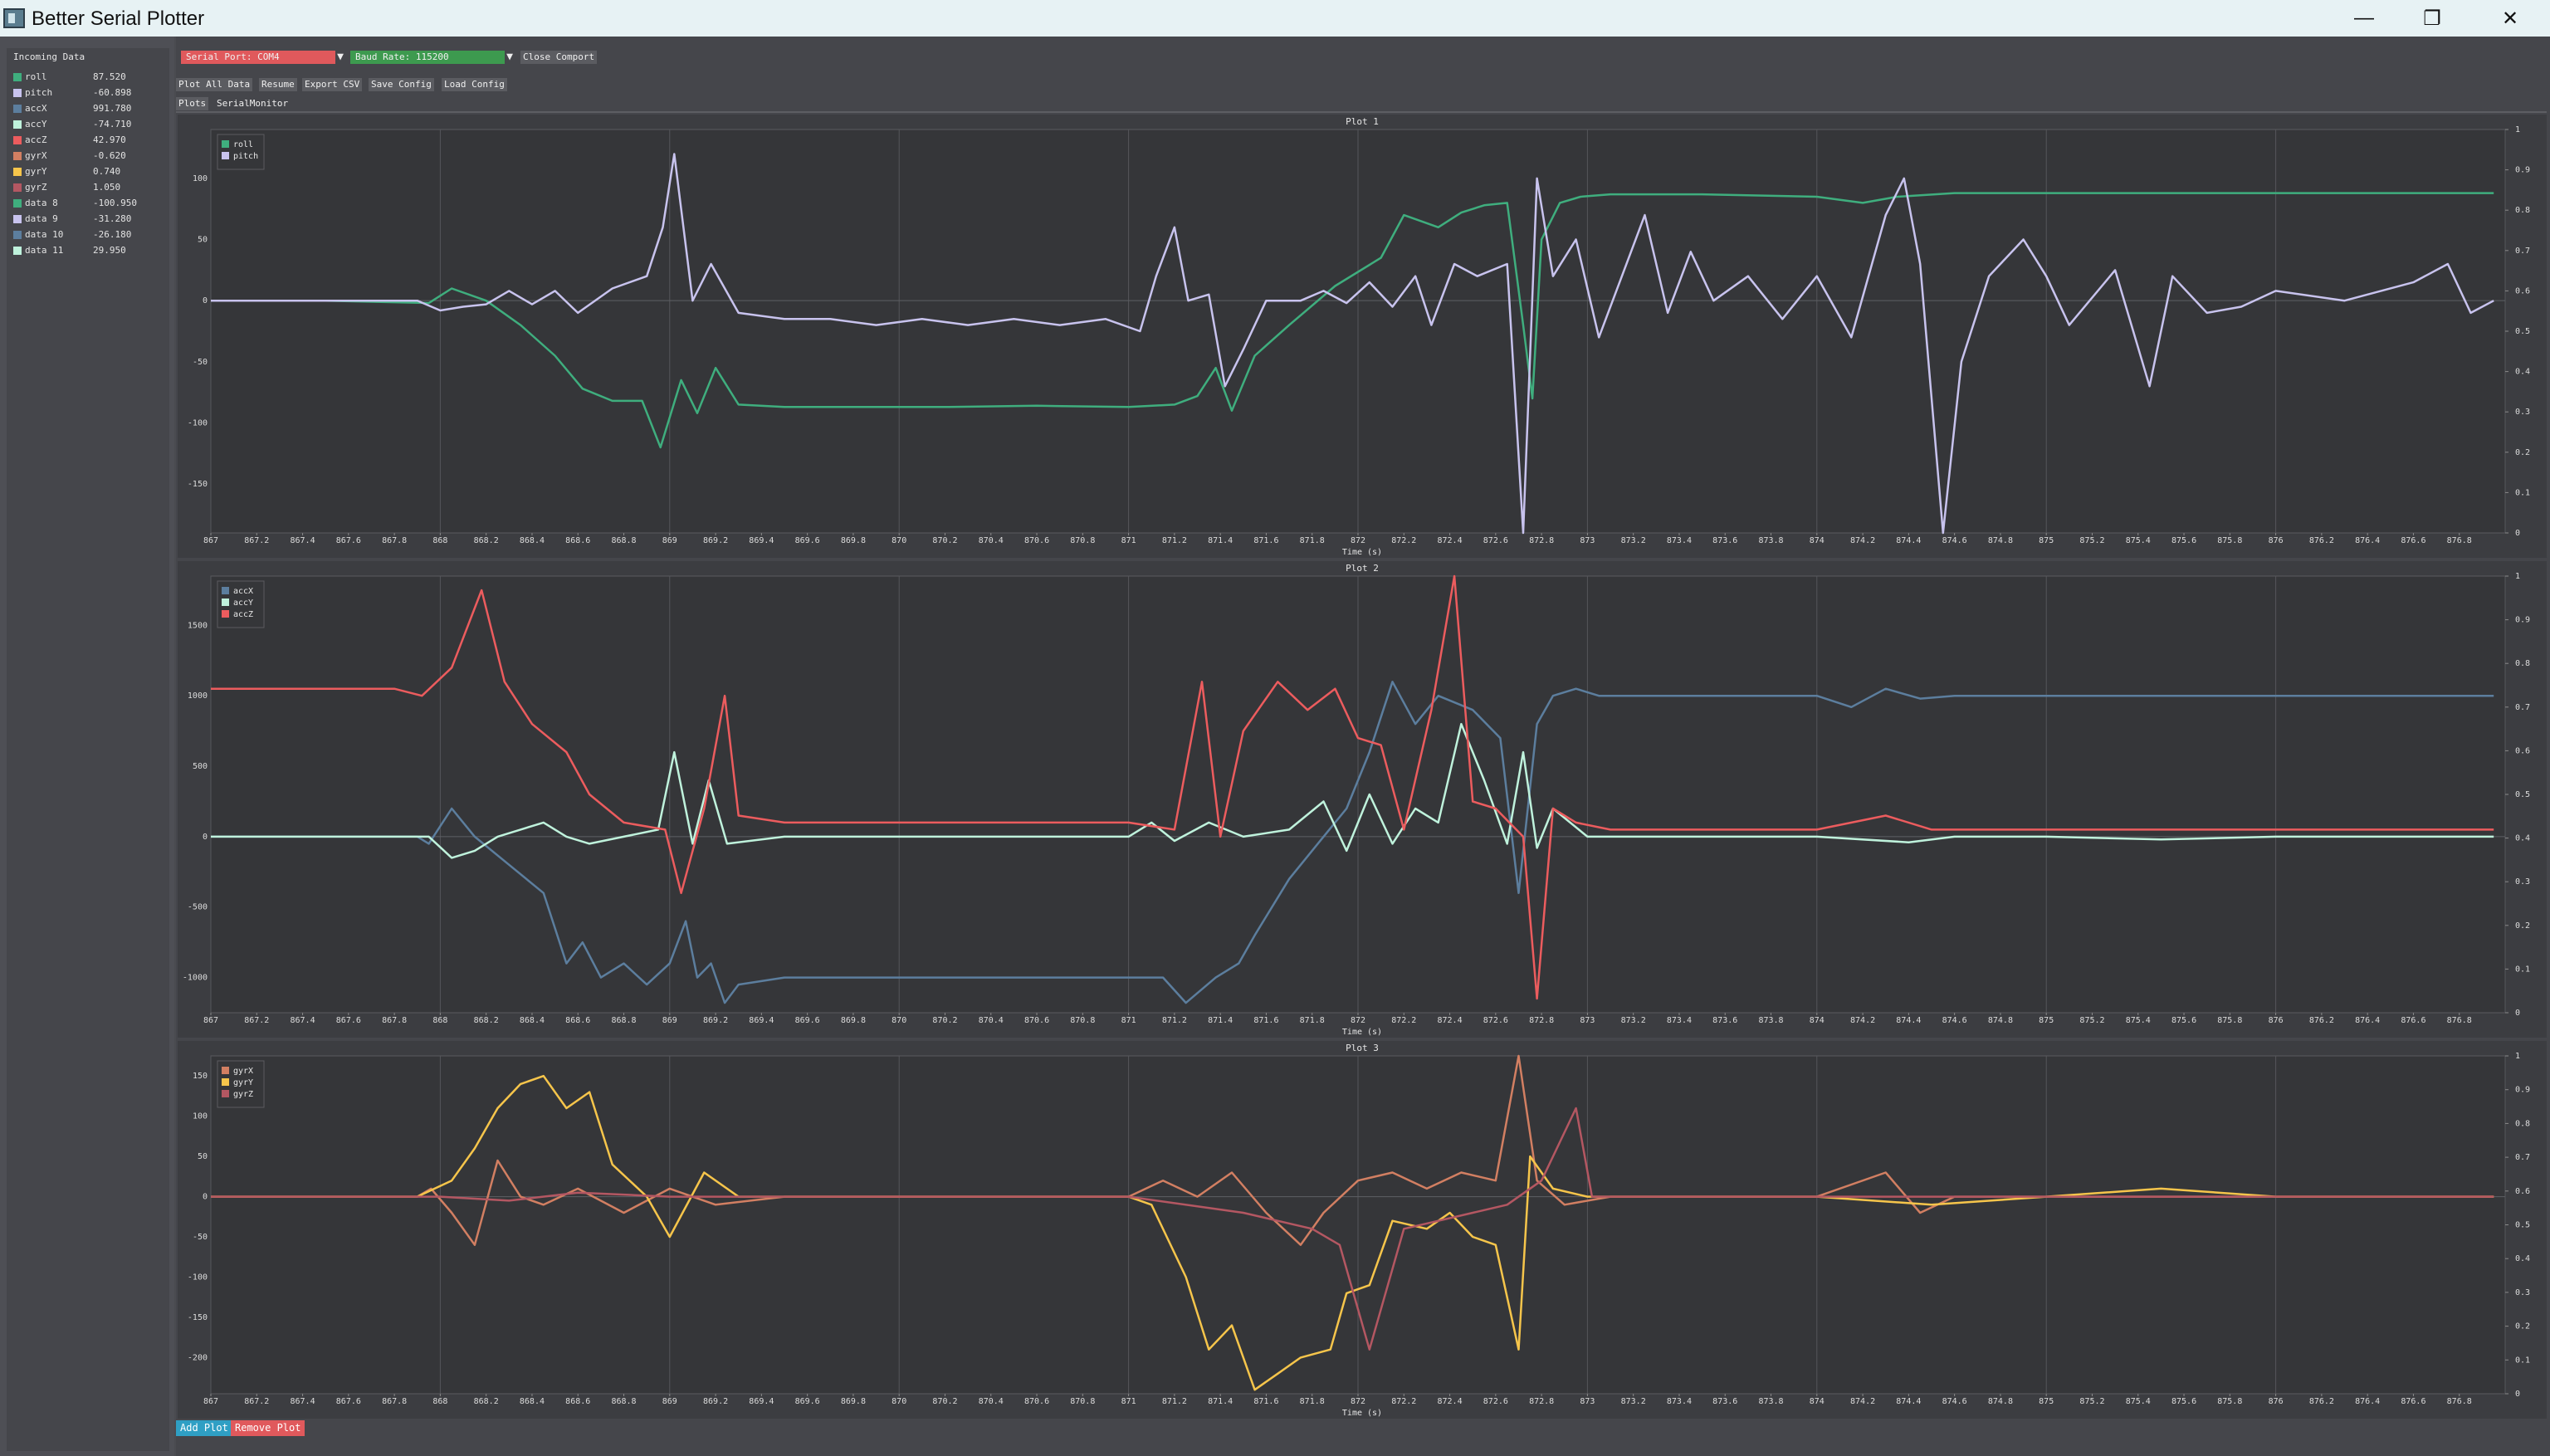 The width and height of the screenshot is (2550, 1456). I want to click on x-tick-label: 868, so click(439, 1401).